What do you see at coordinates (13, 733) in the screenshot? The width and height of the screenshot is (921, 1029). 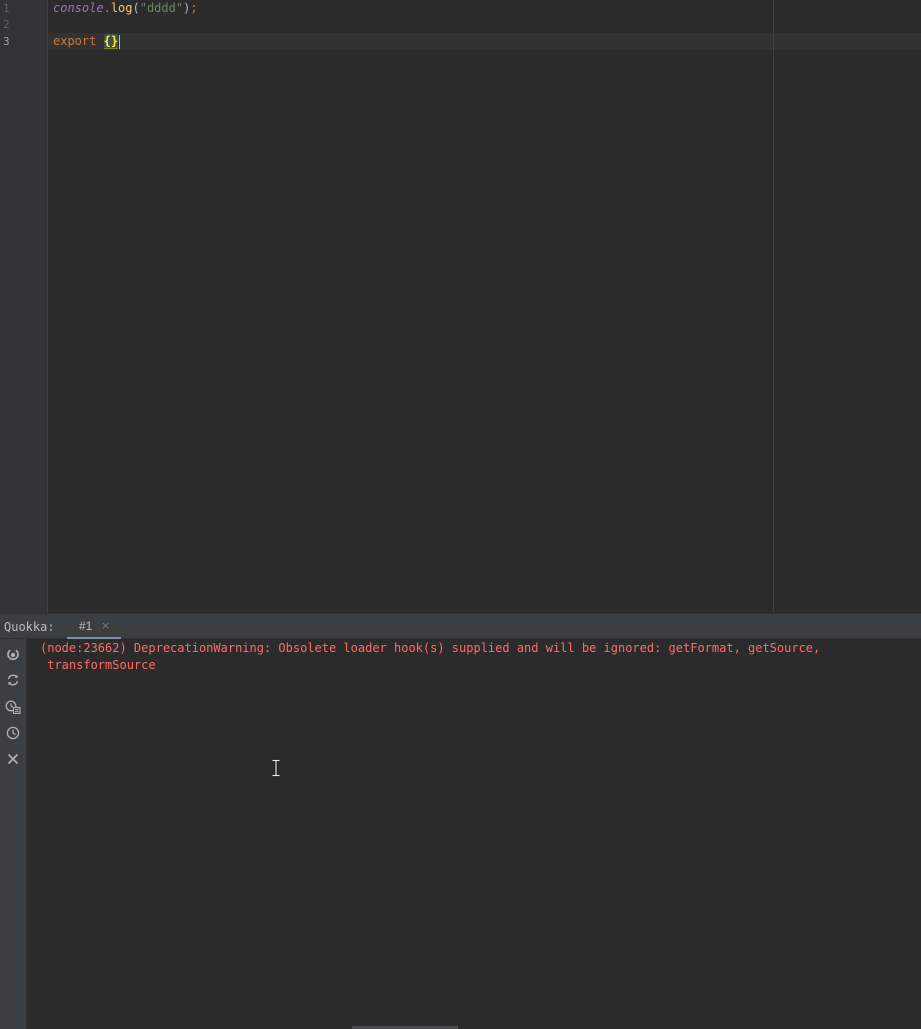 I see `history-icon` at bounding box center [13, 733].